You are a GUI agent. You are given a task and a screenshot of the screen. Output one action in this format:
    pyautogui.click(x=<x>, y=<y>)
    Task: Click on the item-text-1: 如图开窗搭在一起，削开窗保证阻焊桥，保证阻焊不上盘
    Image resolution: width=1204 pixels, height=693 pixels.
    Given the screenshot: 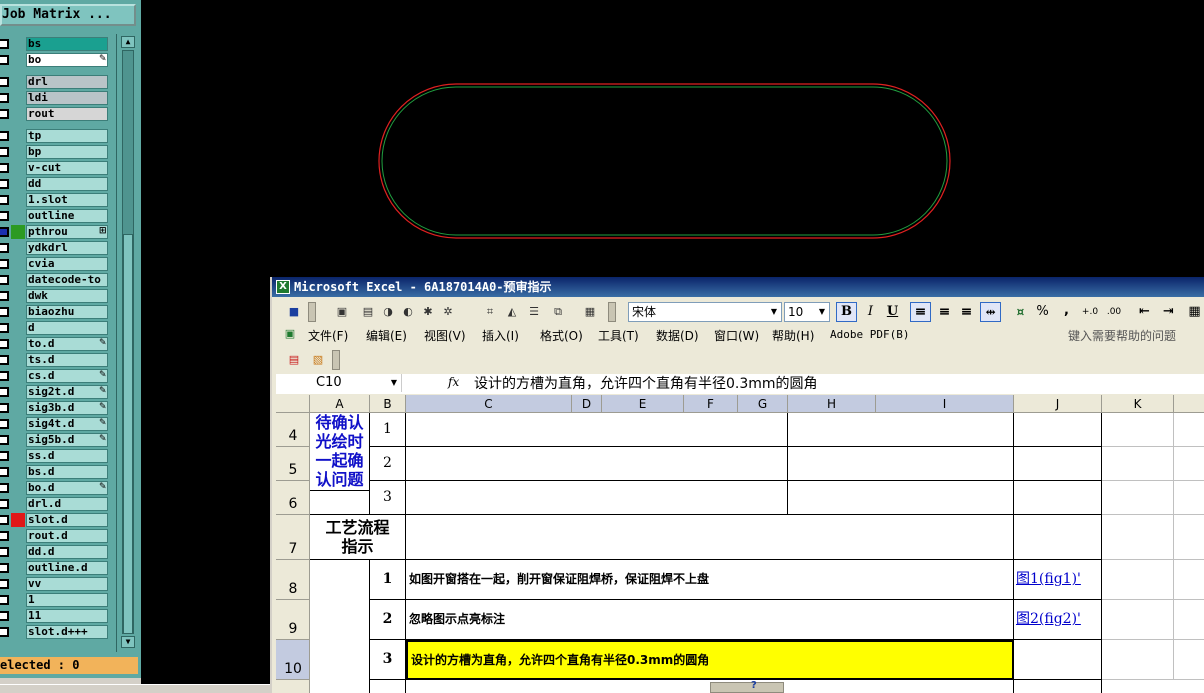 What is the action you would take?
    pyautogui.click(x=710, y=580)
    